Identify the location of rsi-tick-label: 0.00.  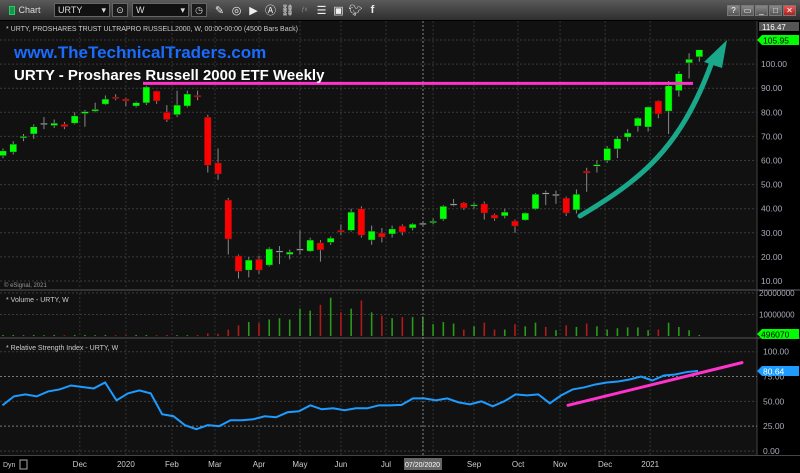
(771, 451).